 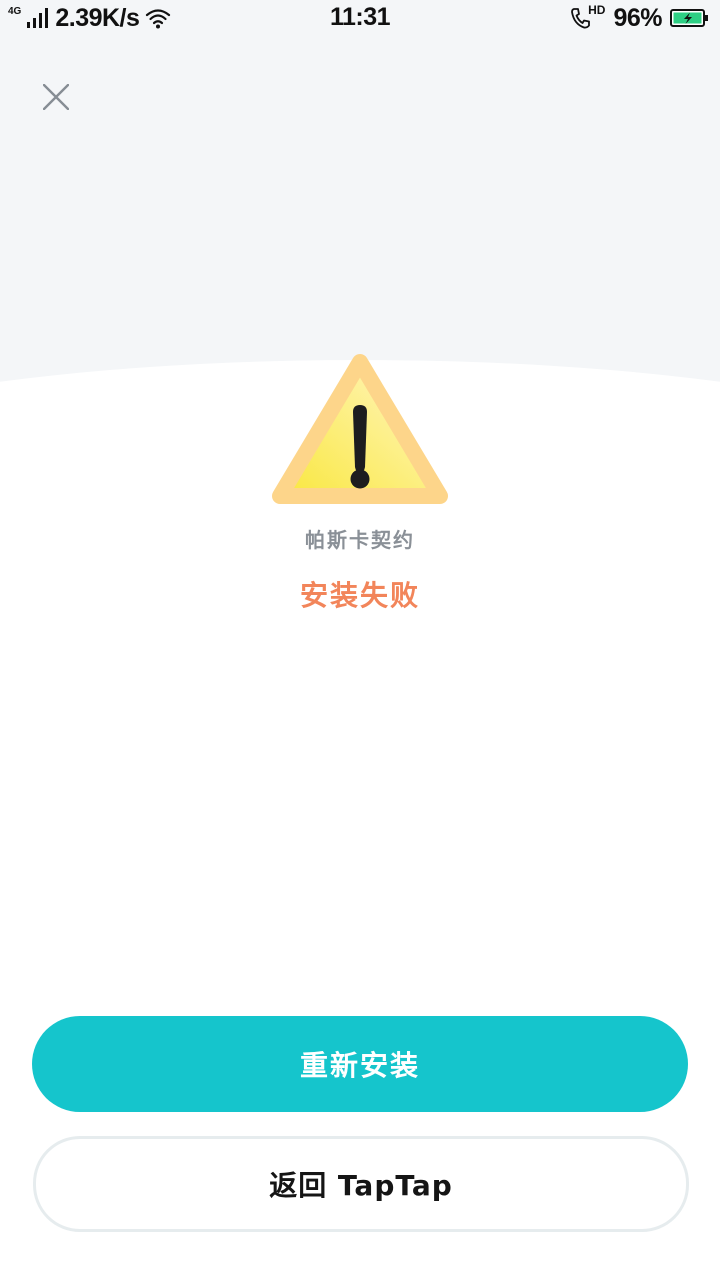 I want to click on close-button, so click(x=56, y=97).